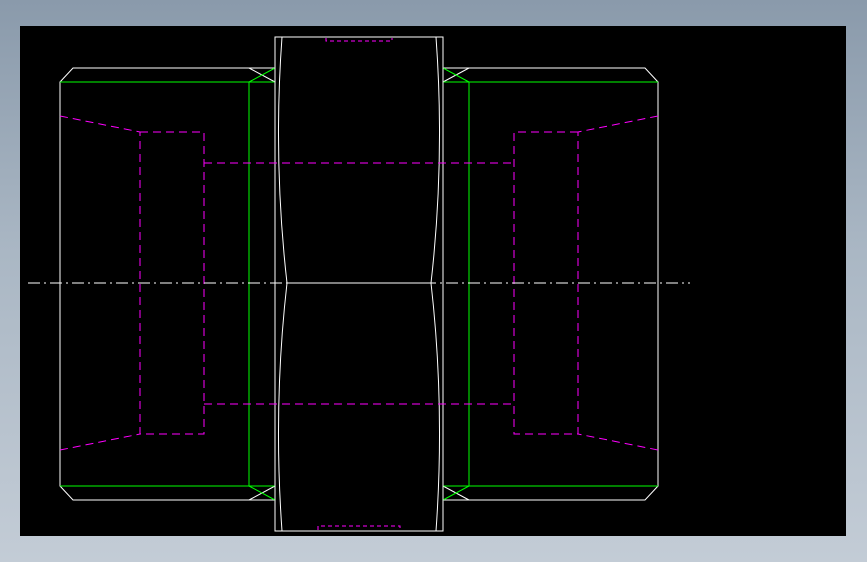  Describe the element at coordinates (100, 442) in the screenshot. I see `left-bore-cone-bottom` at that location.